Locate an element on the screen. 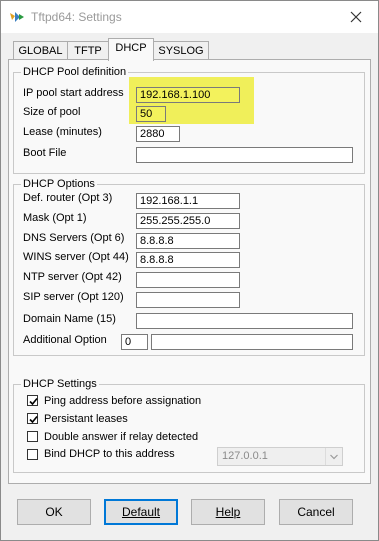  tab-global: GLOBAL is located at coordinates (40, 50).